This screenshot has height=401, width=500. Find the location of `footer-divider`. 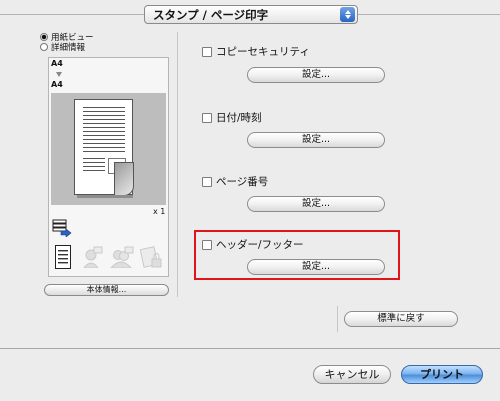

footer-divider is located at coordinates (250, 348).